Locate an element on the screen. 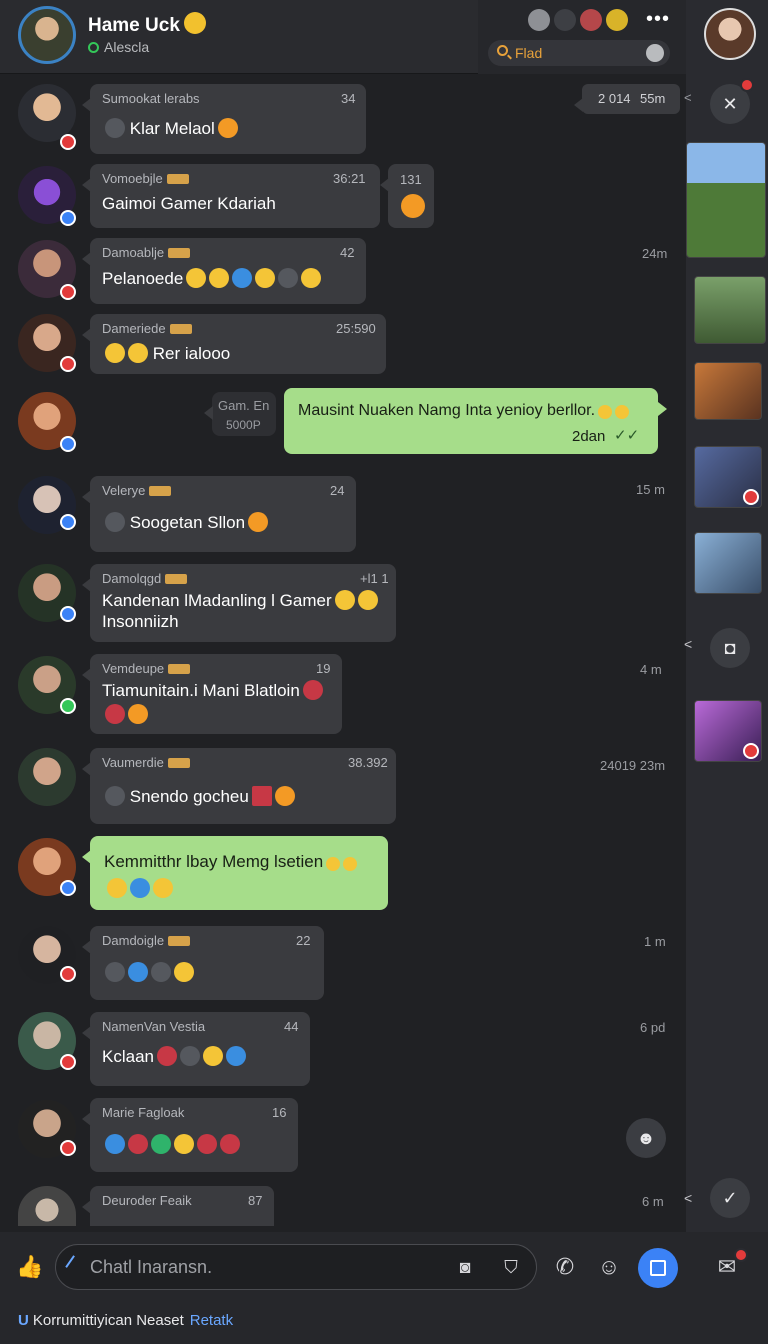  shield-icon: ⛉ is located at coordinates (511, 1267).